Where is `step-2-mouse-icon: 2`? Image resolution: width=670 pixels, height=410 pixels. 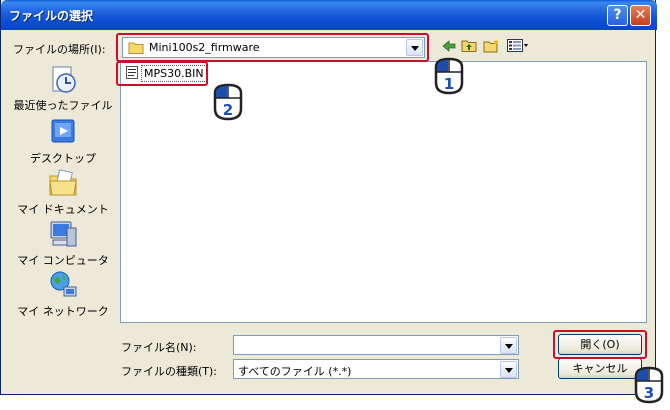
step-2-mouse-icon: 2 is located at coordinates (228, 102).